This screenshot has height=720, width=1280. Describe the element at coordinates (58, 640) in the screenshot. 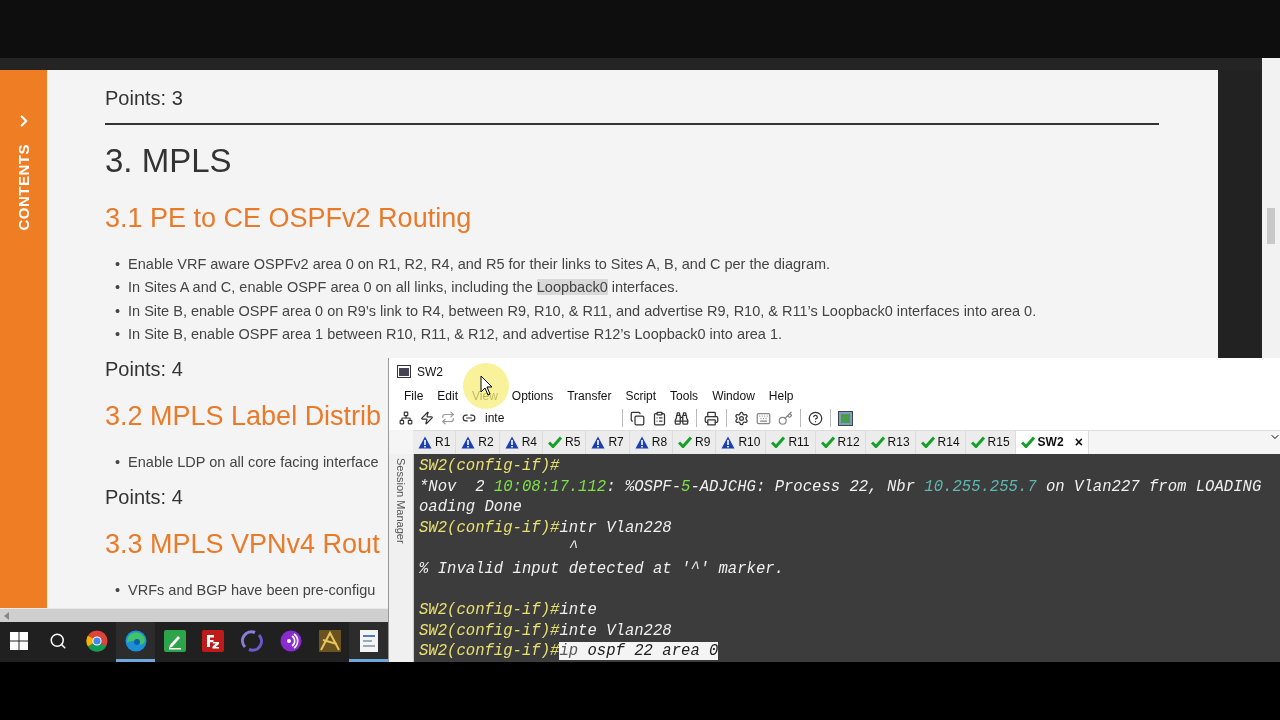

I see `search-icon` at that location.